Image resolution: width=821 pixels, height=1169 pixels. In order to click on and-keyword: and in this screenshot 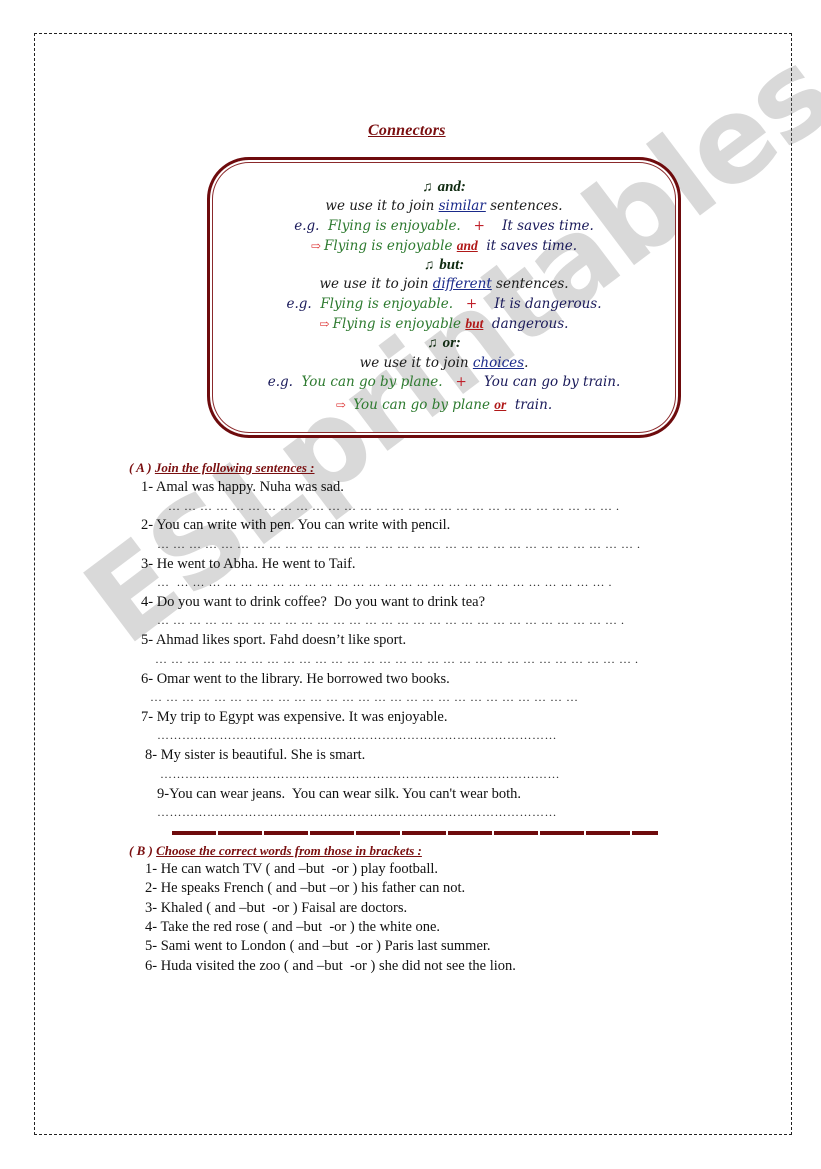, I will do `click(467, 245)`.